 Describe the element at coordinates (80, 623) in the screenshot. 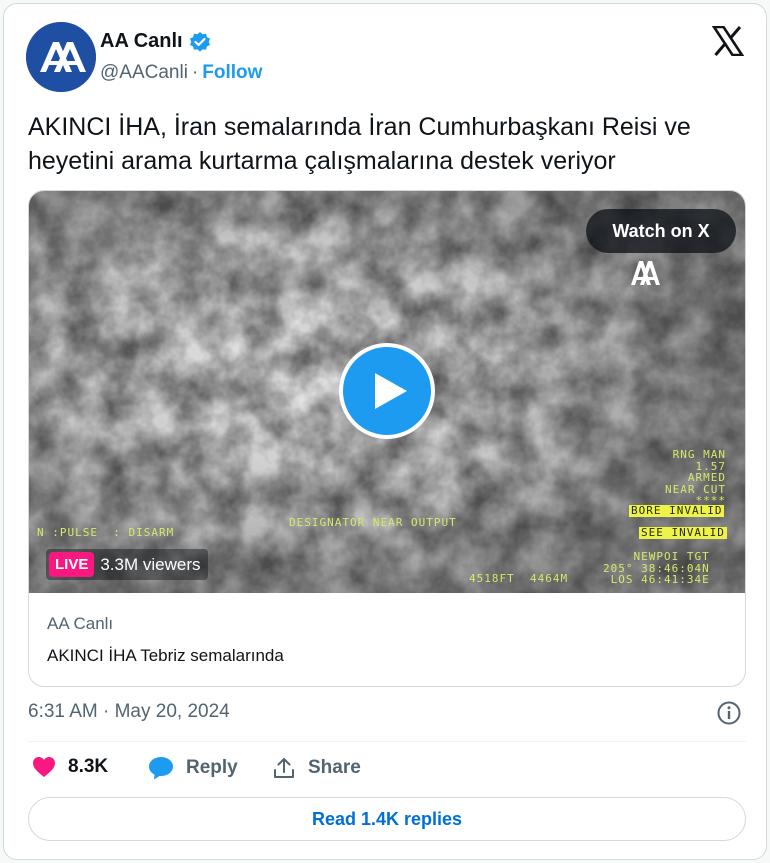

I see `broadcast-author: AA Canlı` at that location.